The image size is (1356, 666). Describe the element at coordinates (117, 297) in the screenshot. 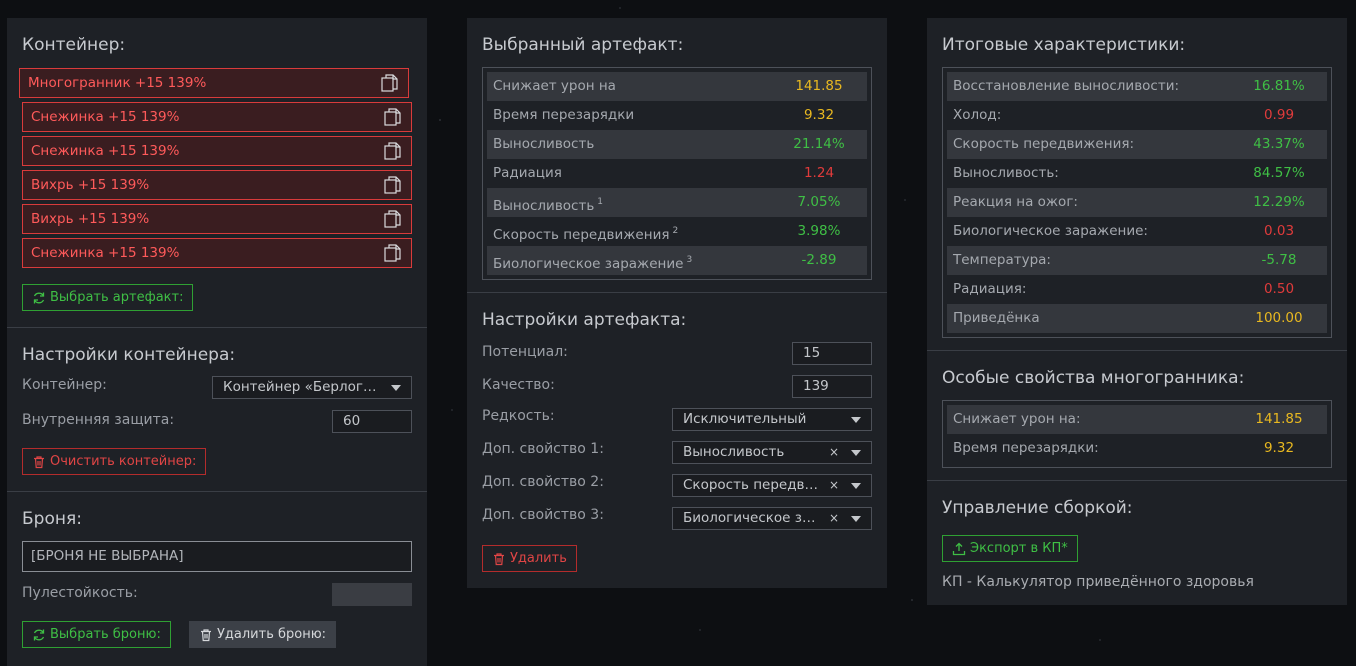

I see `select-artifact-label: Выбрать артефакт:` at that location.